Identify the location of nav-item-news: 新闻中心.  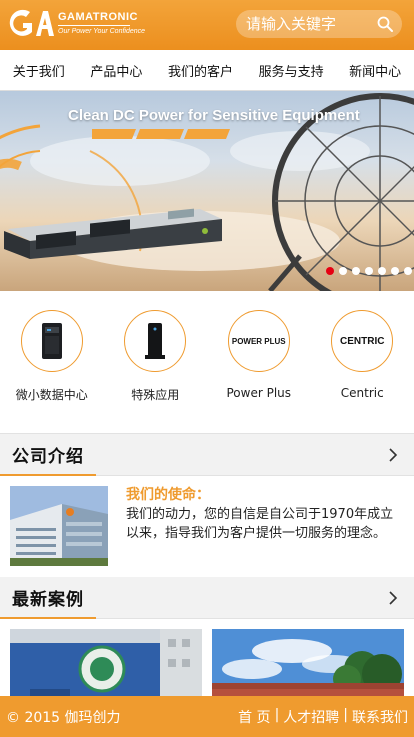
(375, 70).